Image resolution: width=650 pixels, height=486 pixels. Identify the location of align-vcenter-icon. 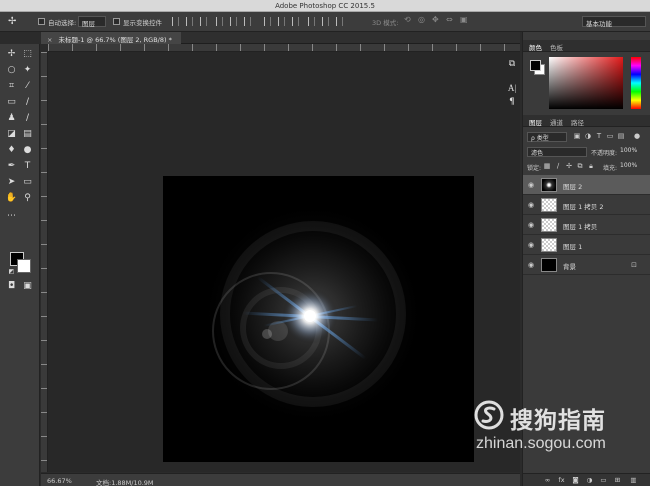
(189, 21).